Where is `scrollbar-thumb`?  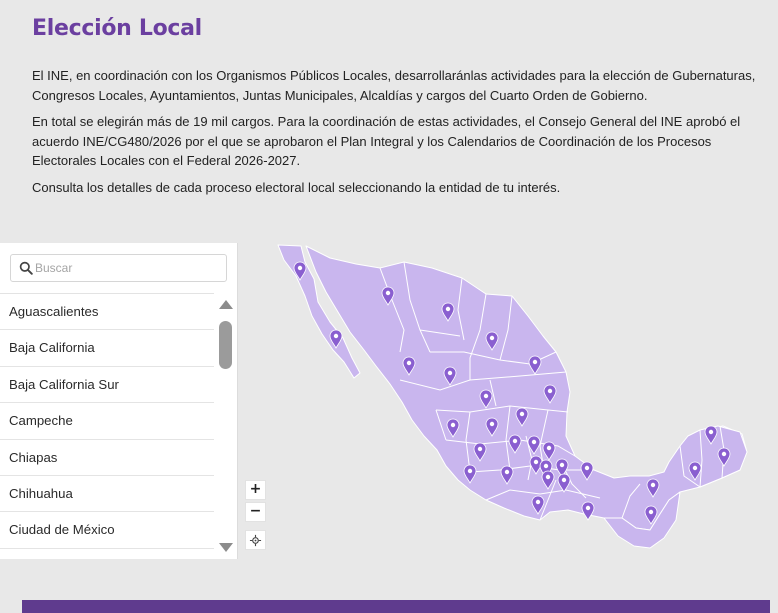 scrollbar-thumb is located at coordinates (225, 345).